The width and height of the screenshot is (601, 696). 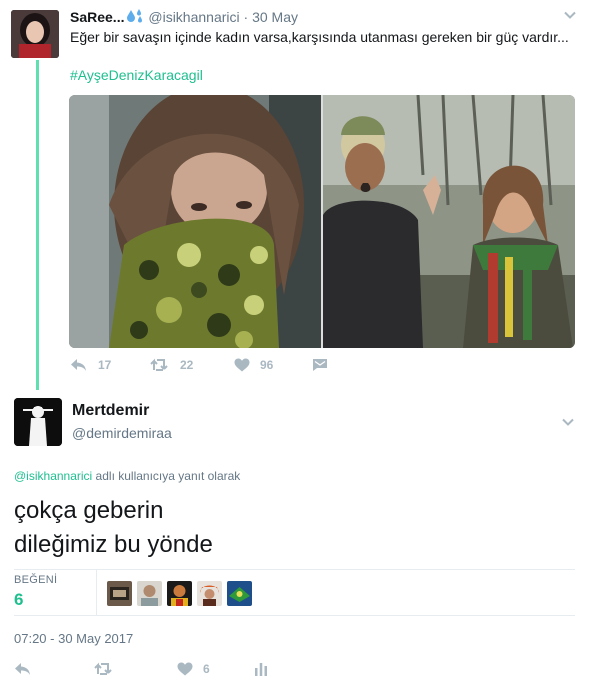 I want to click on conversation-thread-line, so click(x=37, y=225).